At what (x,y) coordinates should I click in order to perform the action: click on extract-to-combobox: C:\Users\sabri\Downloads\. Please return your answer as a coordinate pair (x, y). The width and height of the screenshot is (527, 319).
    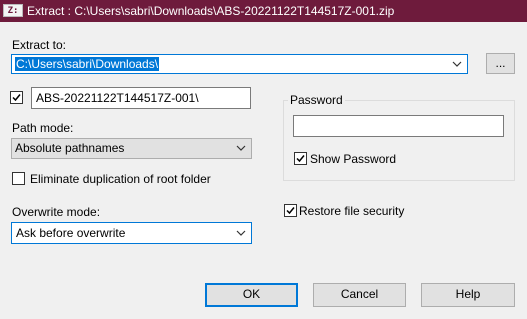
    Looking at the image, I should click on (239, 64).